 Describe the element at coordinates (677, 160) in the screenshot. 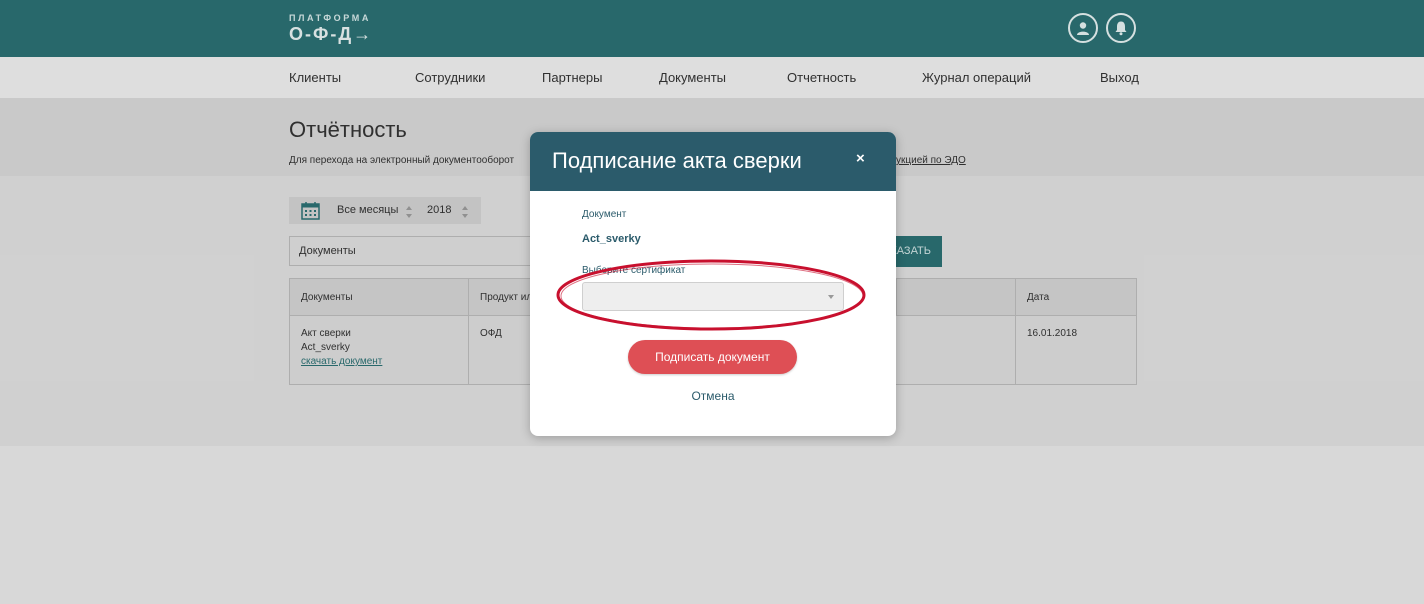

I see `modal-title: Подписание акта сверки` at that location.